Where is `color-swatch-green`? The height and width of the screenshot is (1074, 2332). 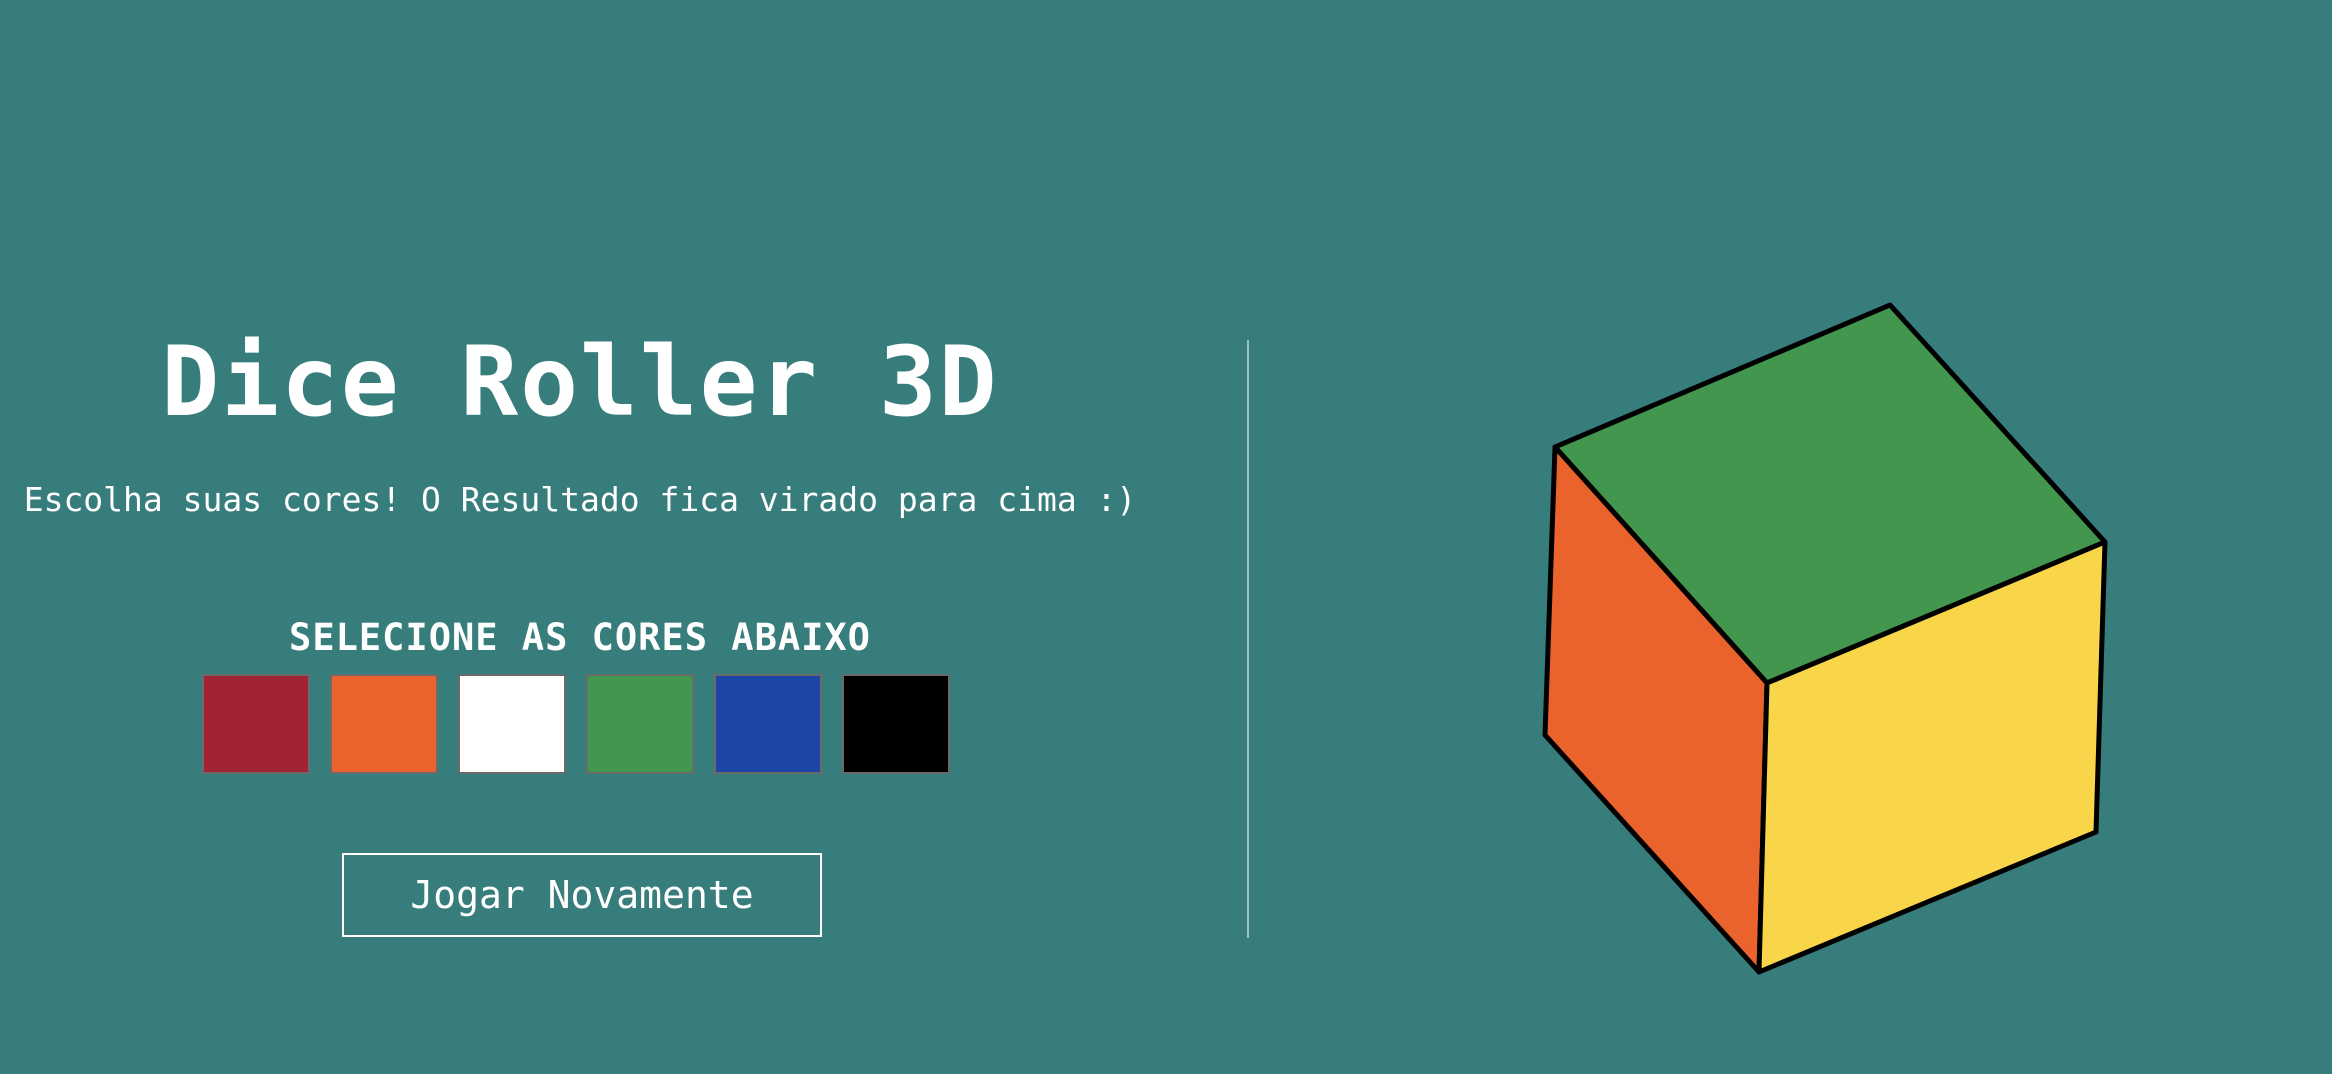
color-swatch-green is located at coordinates (640, 724).